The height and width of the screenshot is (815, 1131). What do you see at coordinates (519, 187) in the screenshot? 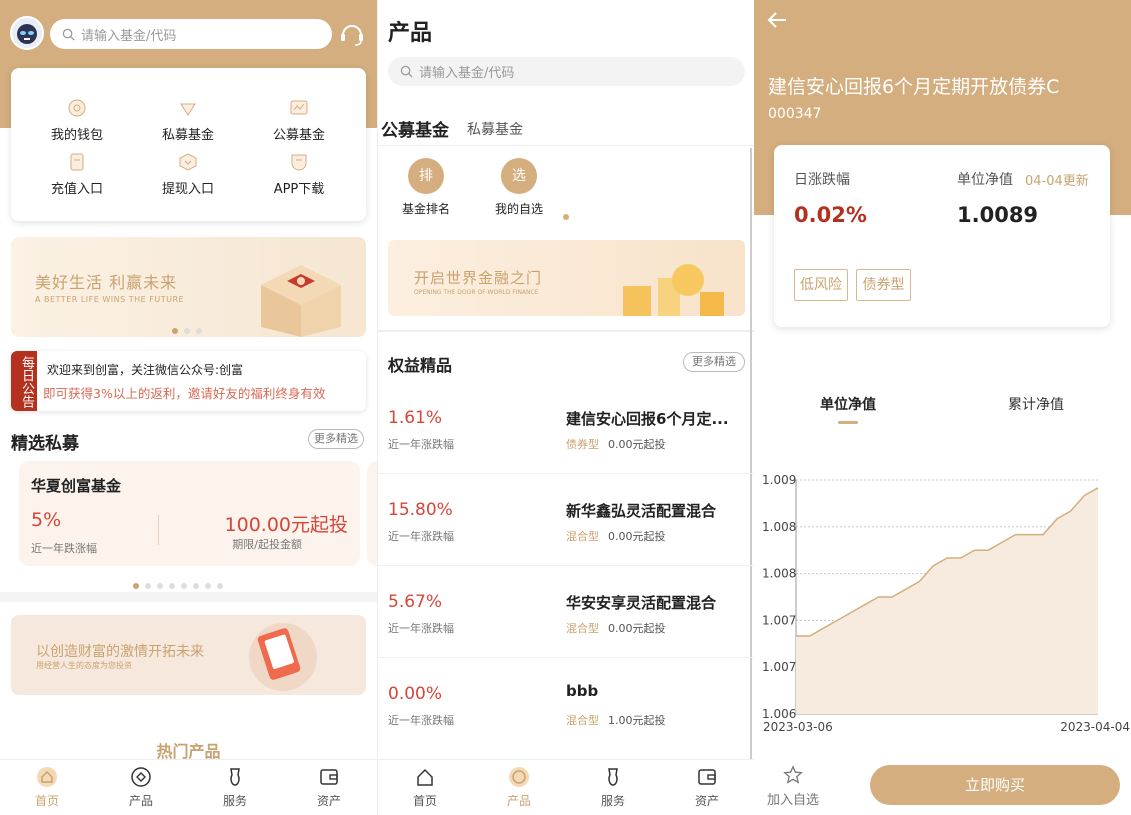
I see `quick-my-watchlist: 选 我的自选` at bounding box center [519, 187].